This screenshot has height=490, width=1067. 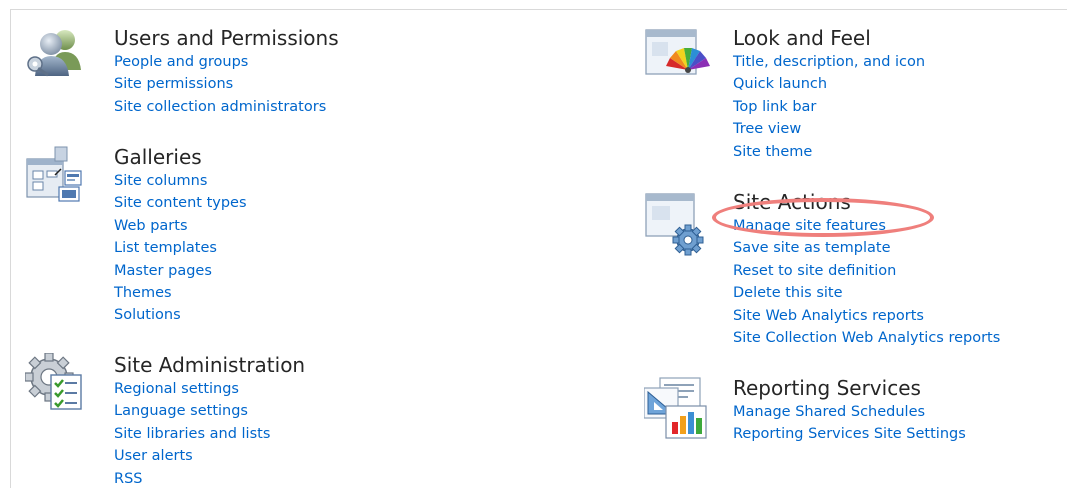 I want to click on list-item: Solutions, so click(x=180, y=314).